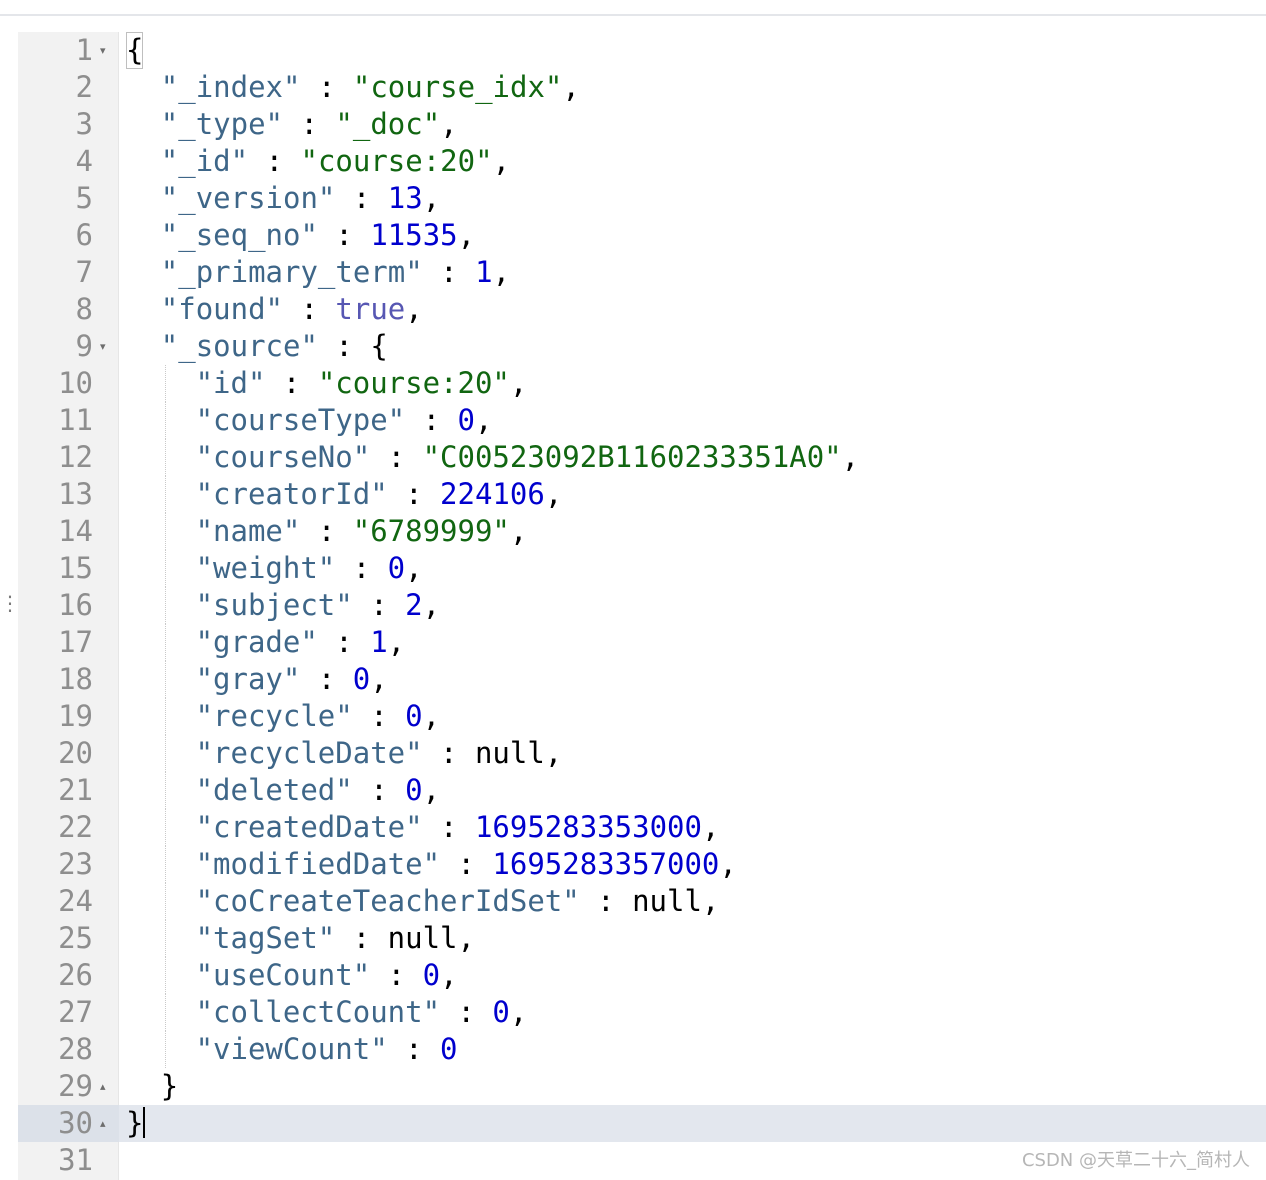  What do you see at coordinates (642, 198) in the screenshot?
I see `code-line: 5 "_version" : 13,` at bounding box center [642, 198].